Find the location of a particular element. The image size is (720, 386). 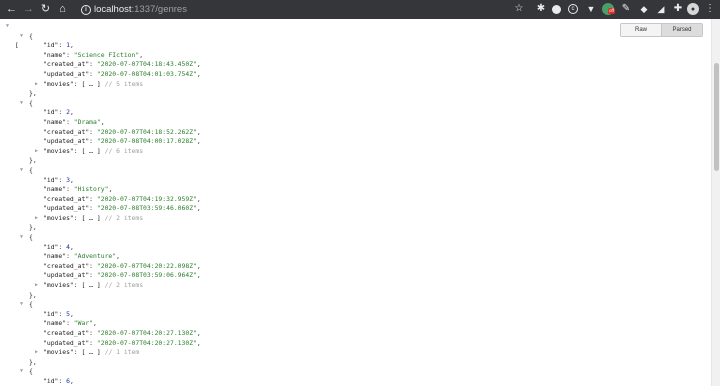

extension-off-icon: off is located at coordinates (608, 9).